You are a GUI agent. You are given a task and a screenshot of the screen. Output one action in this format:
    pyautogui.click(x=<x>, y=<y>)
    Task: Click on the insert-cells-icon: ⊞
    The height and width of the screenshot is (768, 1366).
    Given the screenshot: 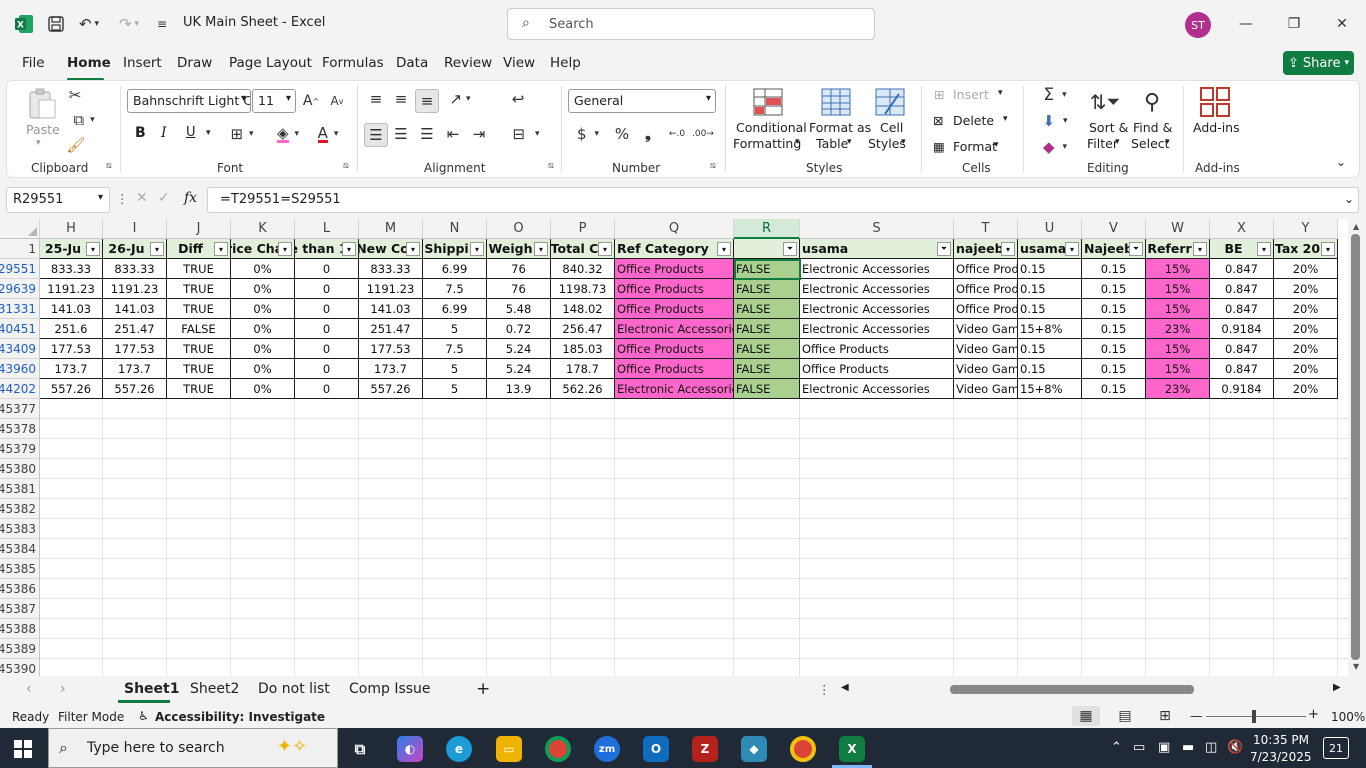 What is the action you would take?
    pyautogui.click(x=939, y=94)
    